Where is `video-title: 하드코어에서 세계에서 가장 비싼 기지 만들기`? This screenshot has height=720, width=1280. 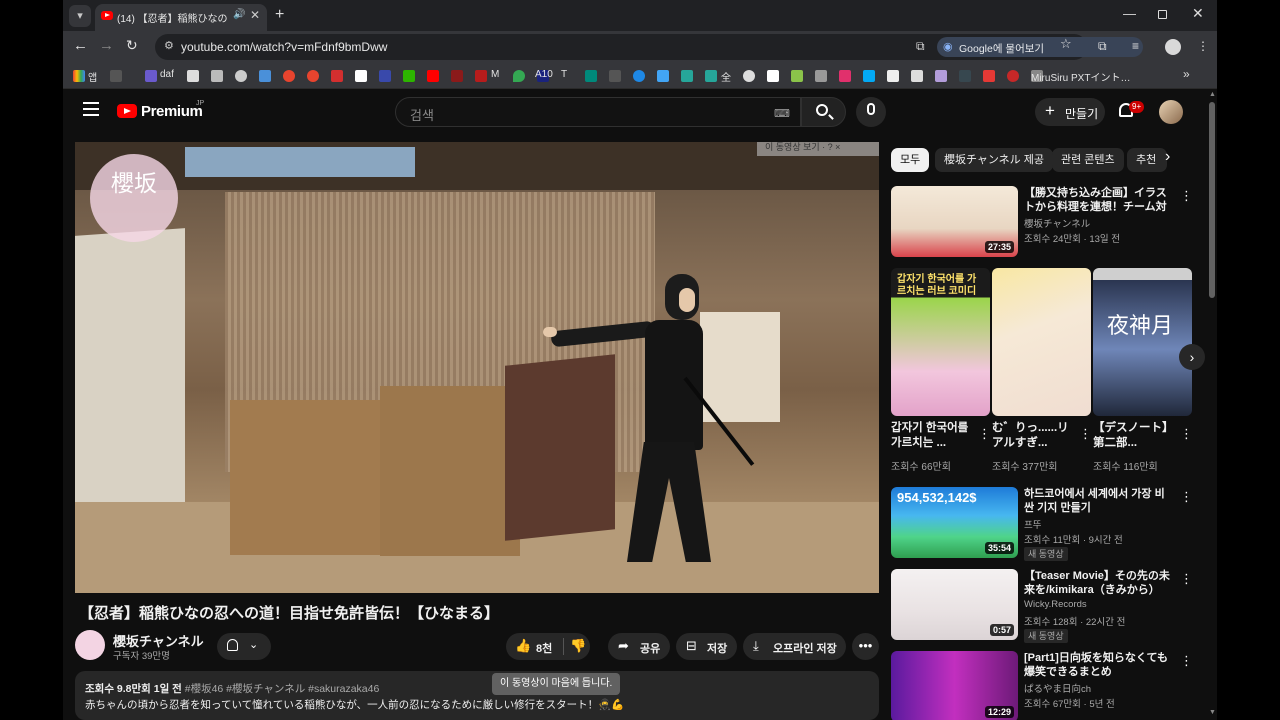
video-title: 하드코어에서 세계에서 가장 비싼 기지 만들기 is located at coordinates (1099, 501).